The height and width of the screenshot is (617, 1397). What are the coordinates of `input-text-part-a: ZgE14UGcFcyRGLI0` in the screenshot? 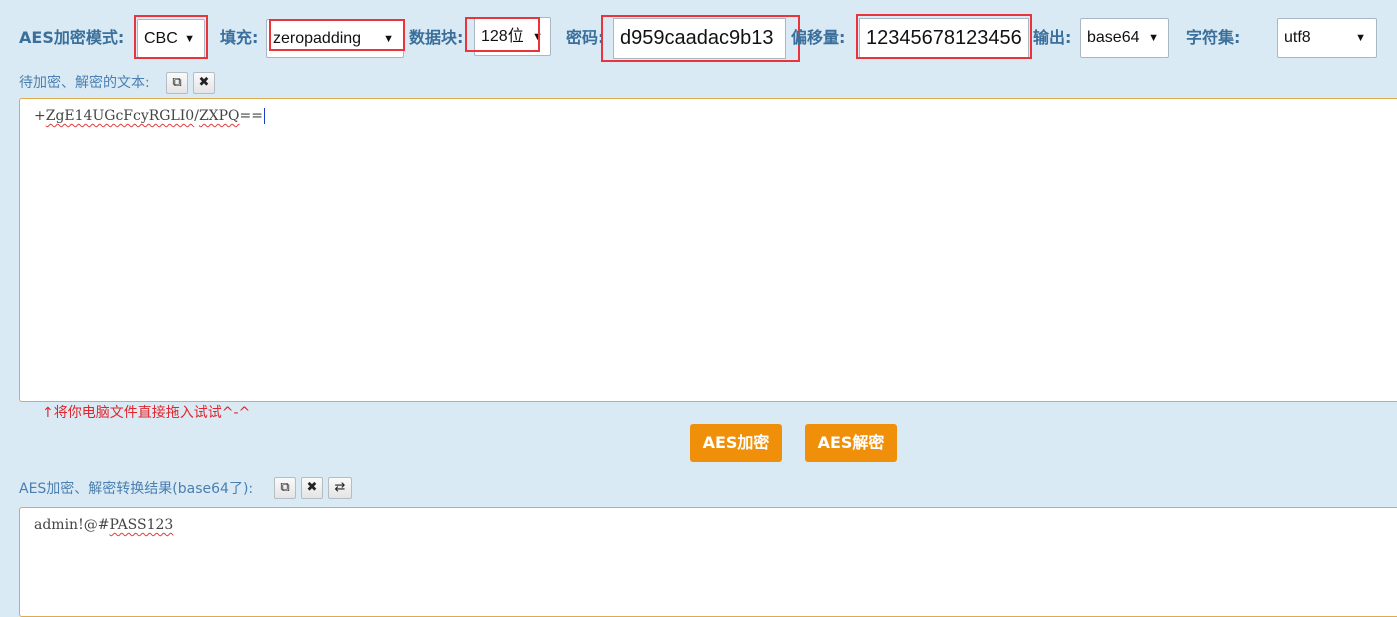 It's located at (120, 116).